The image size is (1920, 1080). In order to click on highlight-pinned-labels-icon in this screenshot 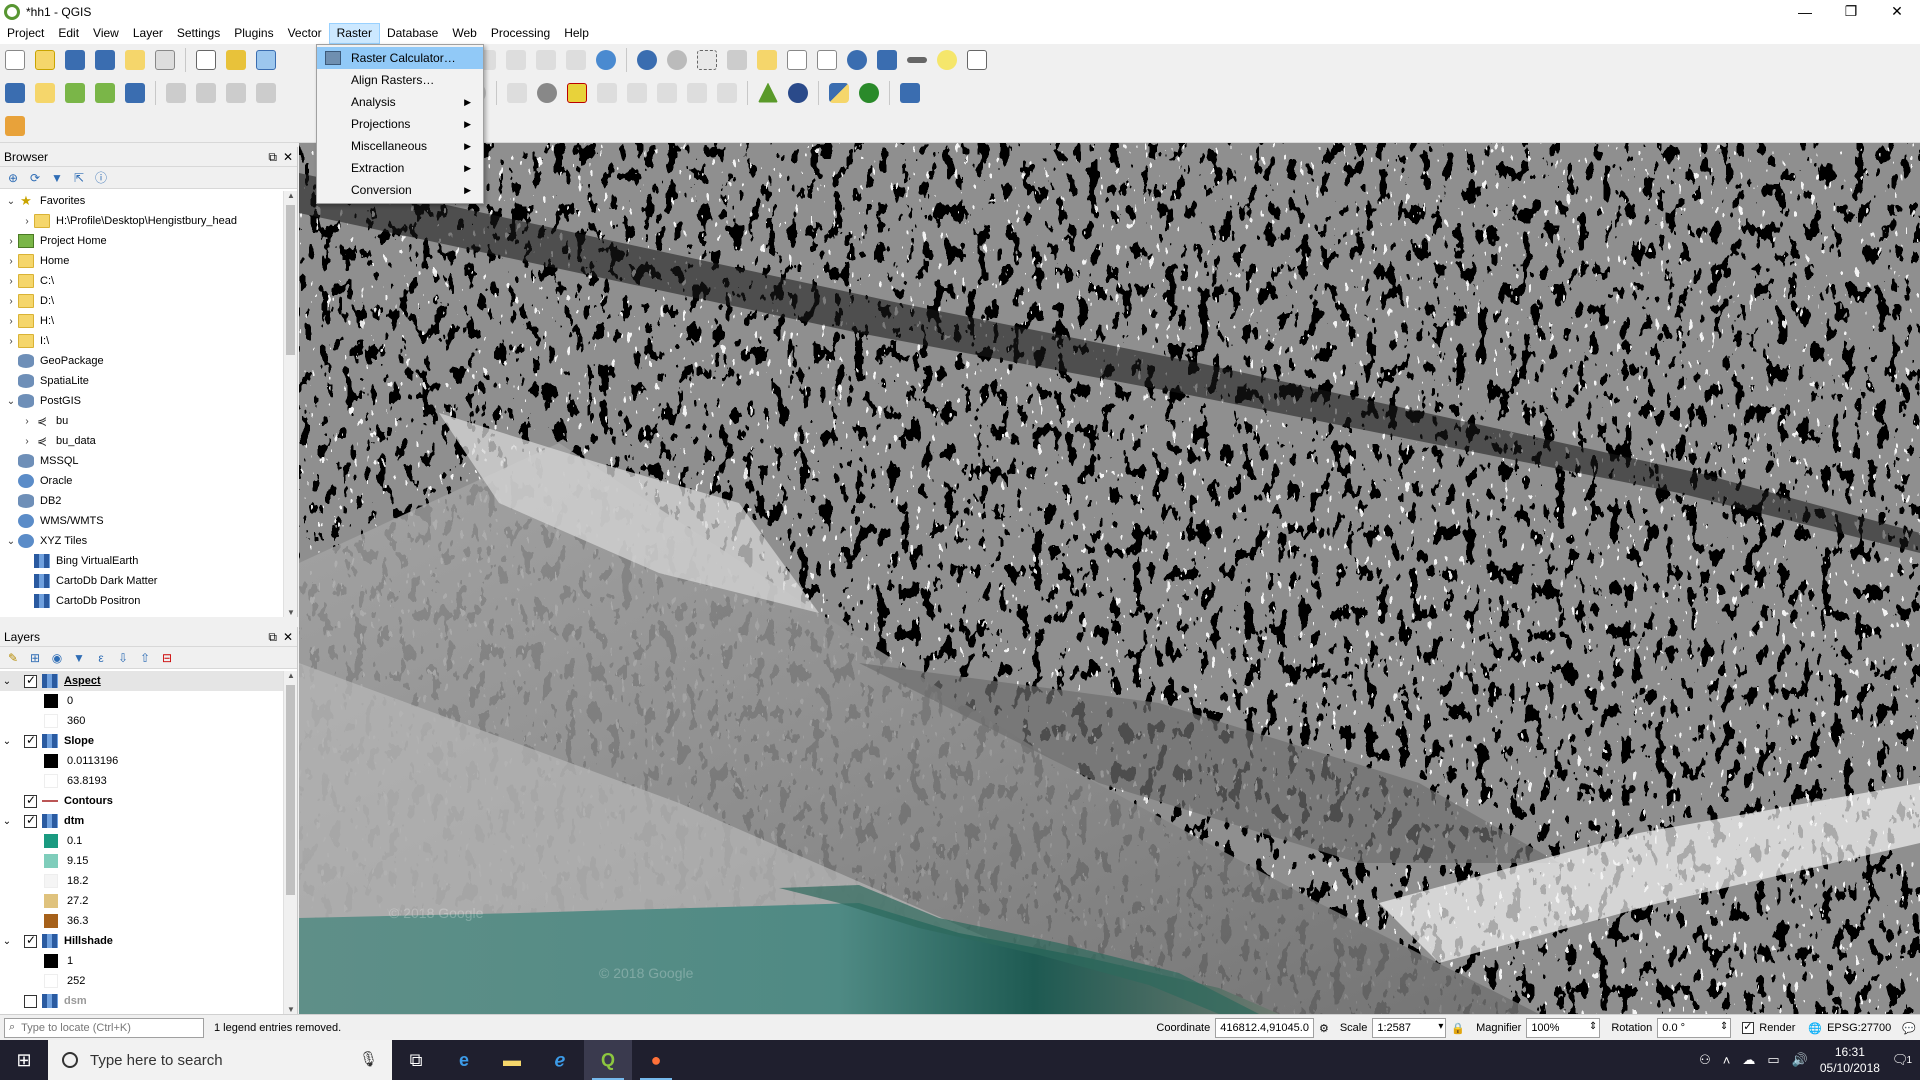, I will do `click(577, 93)`.